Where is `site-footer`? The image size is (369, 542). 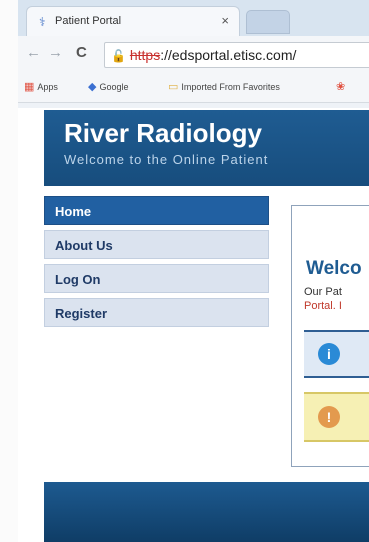 site-footer is located at coordinates (206, 512).